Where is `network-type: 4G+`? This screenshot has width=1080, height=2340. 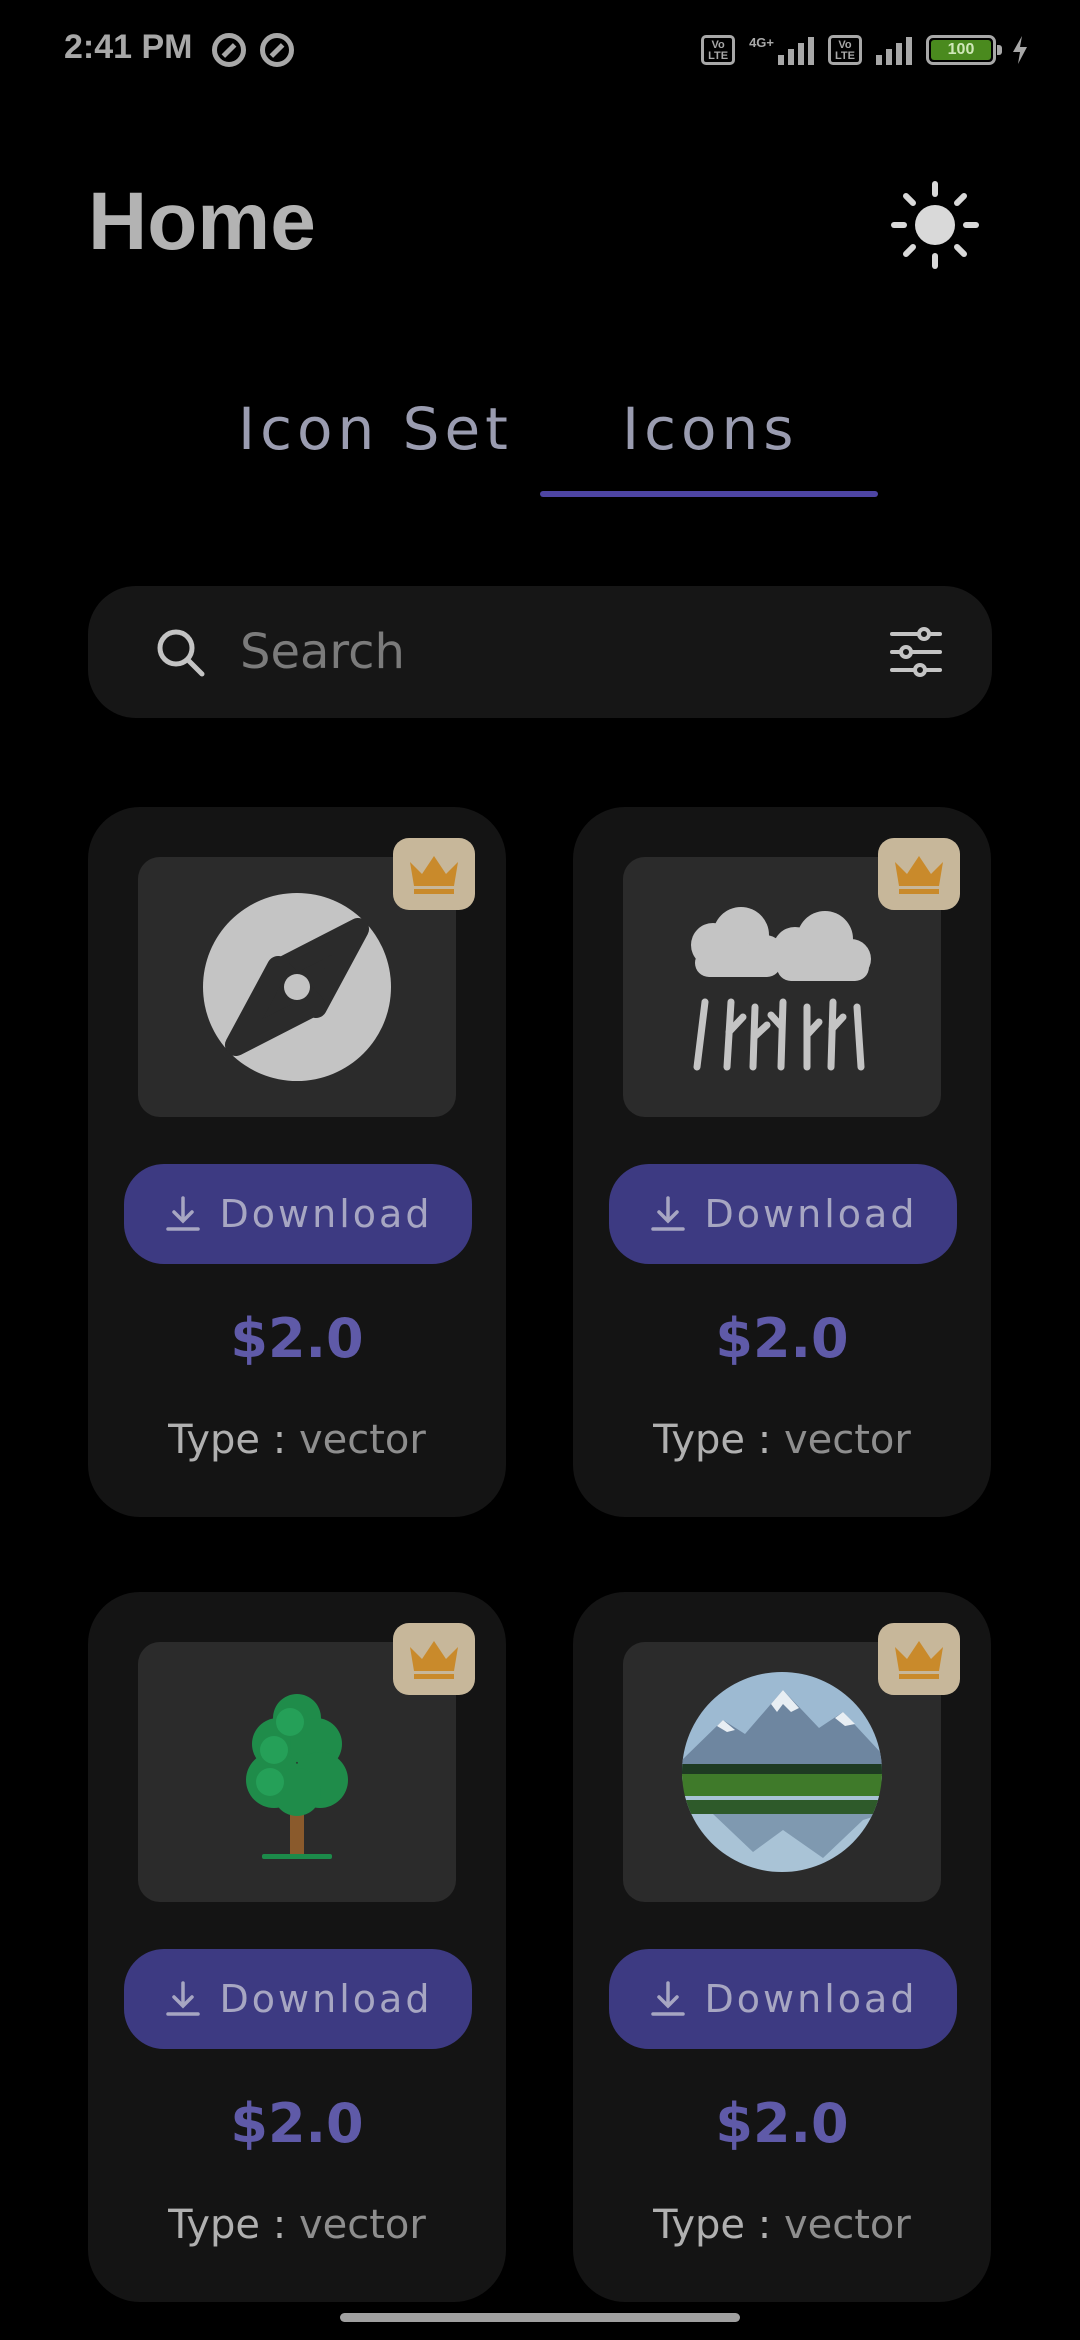 network-type: 4G+ is located at coordinates (761, 42).